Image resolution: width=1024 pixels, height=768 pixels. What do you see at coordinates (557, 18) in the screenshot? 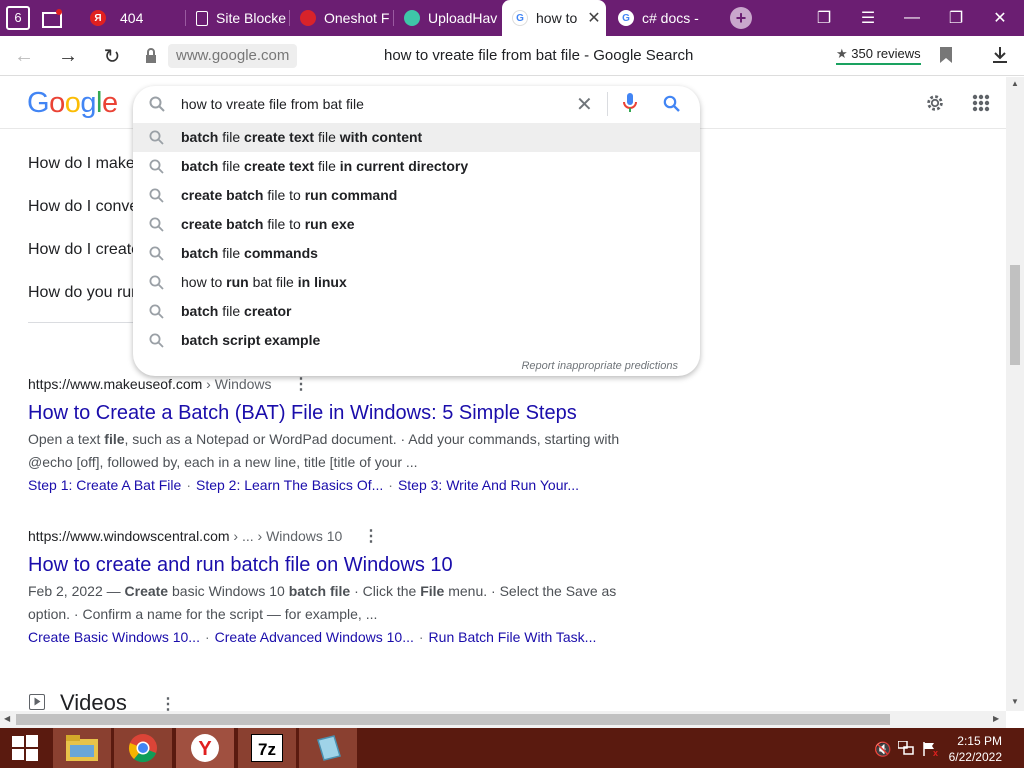
I see `tab-label: how to` at bounding box center [557, 18].